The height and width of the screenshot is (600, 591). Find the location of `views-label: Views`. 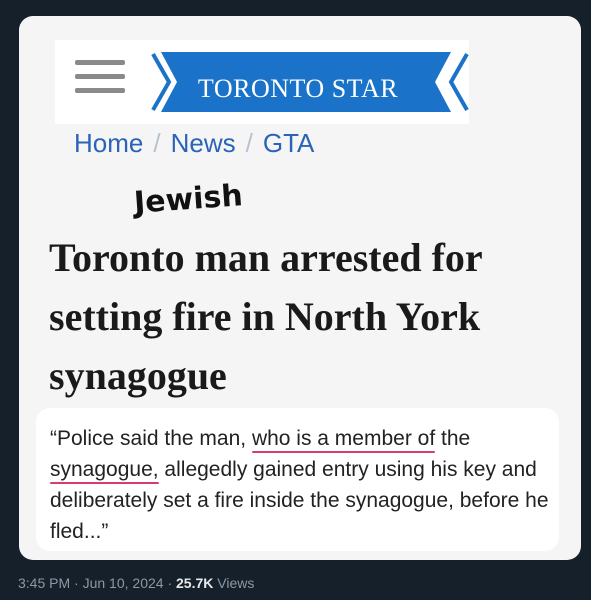

views-label: Views is located at coordinates (234, 583).